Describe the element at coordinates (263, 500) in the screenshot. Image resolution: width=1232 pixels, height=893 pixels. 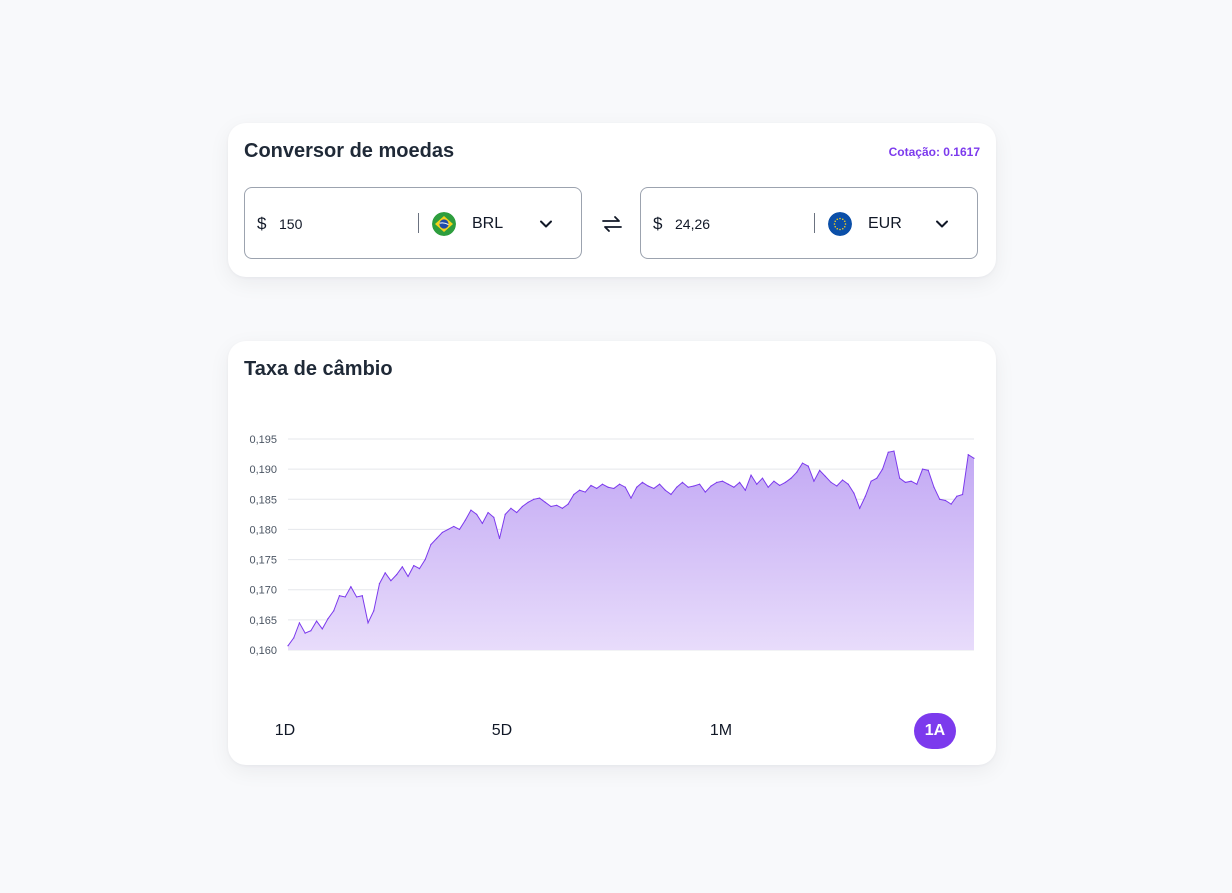
I see `y-tick-label: 0,185` at that location.